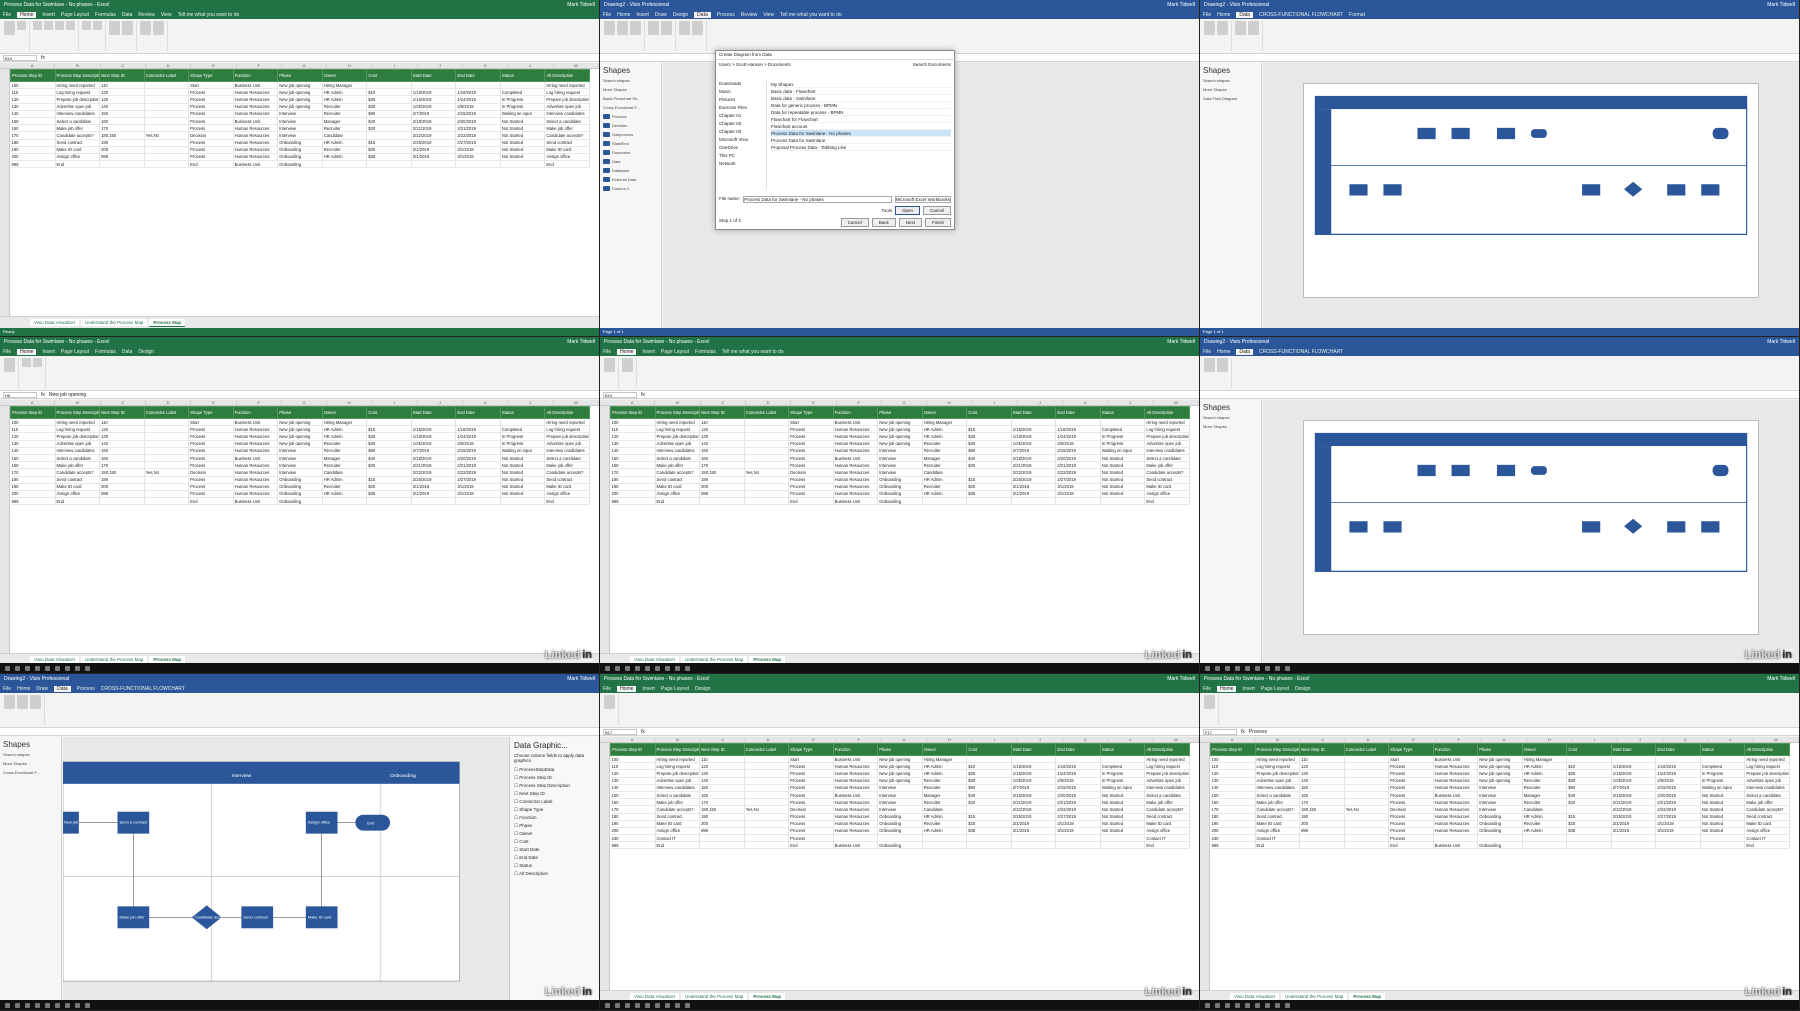 The width and height of the screenshot is (1800, 1011). Describe the element at coordinates (1227, 688) in the screenshot. I see `tab-home: Home` at that location.